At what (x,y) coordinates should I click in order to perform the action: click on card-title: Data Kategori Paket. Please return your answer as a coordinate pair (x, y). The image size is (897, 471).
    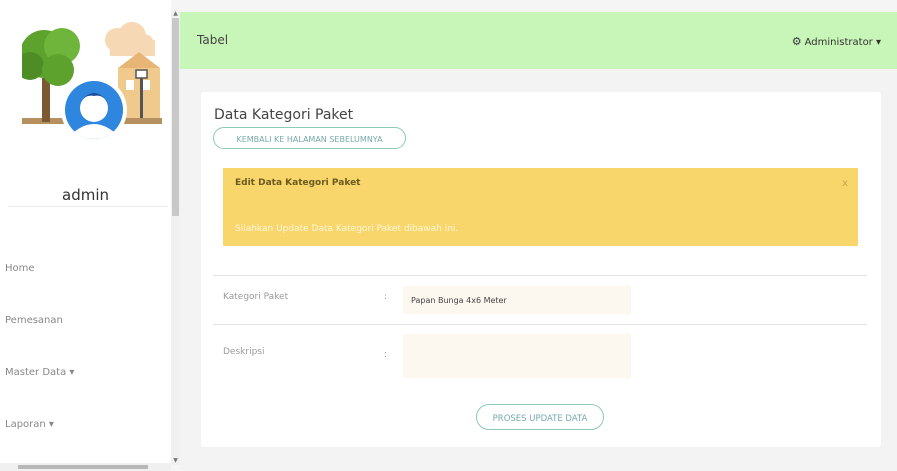
    Looking at the image, I should click on (284, 115).